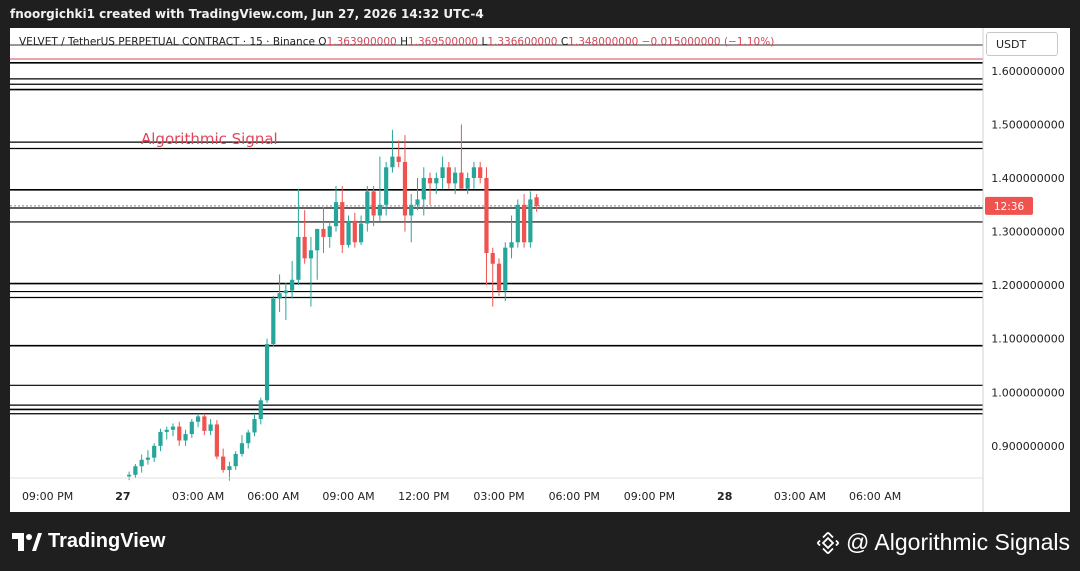 The image size is (1080, 571). Describe the element at coordinates (522, 42) in the screenshot. I see `low-value: 1.336600000` at that location.